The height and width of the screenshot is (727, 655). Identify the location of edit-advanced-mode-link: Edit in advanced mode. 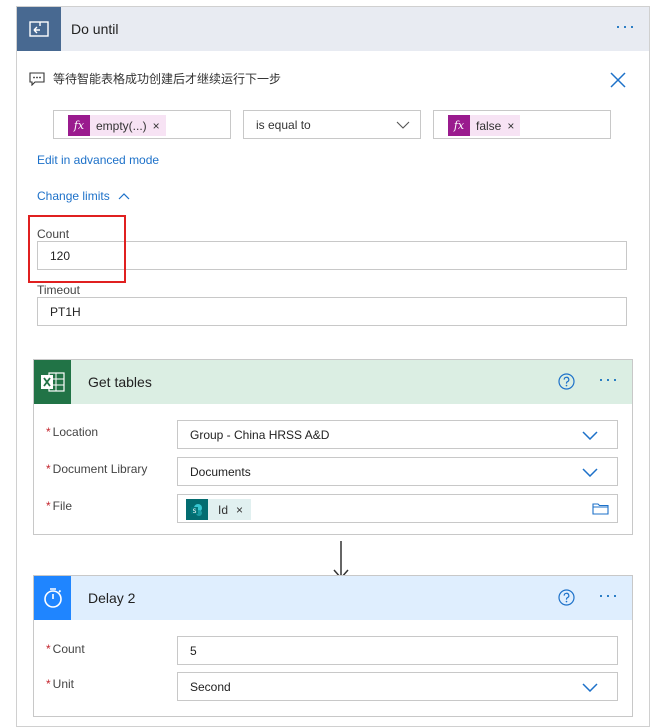
(98, 160).